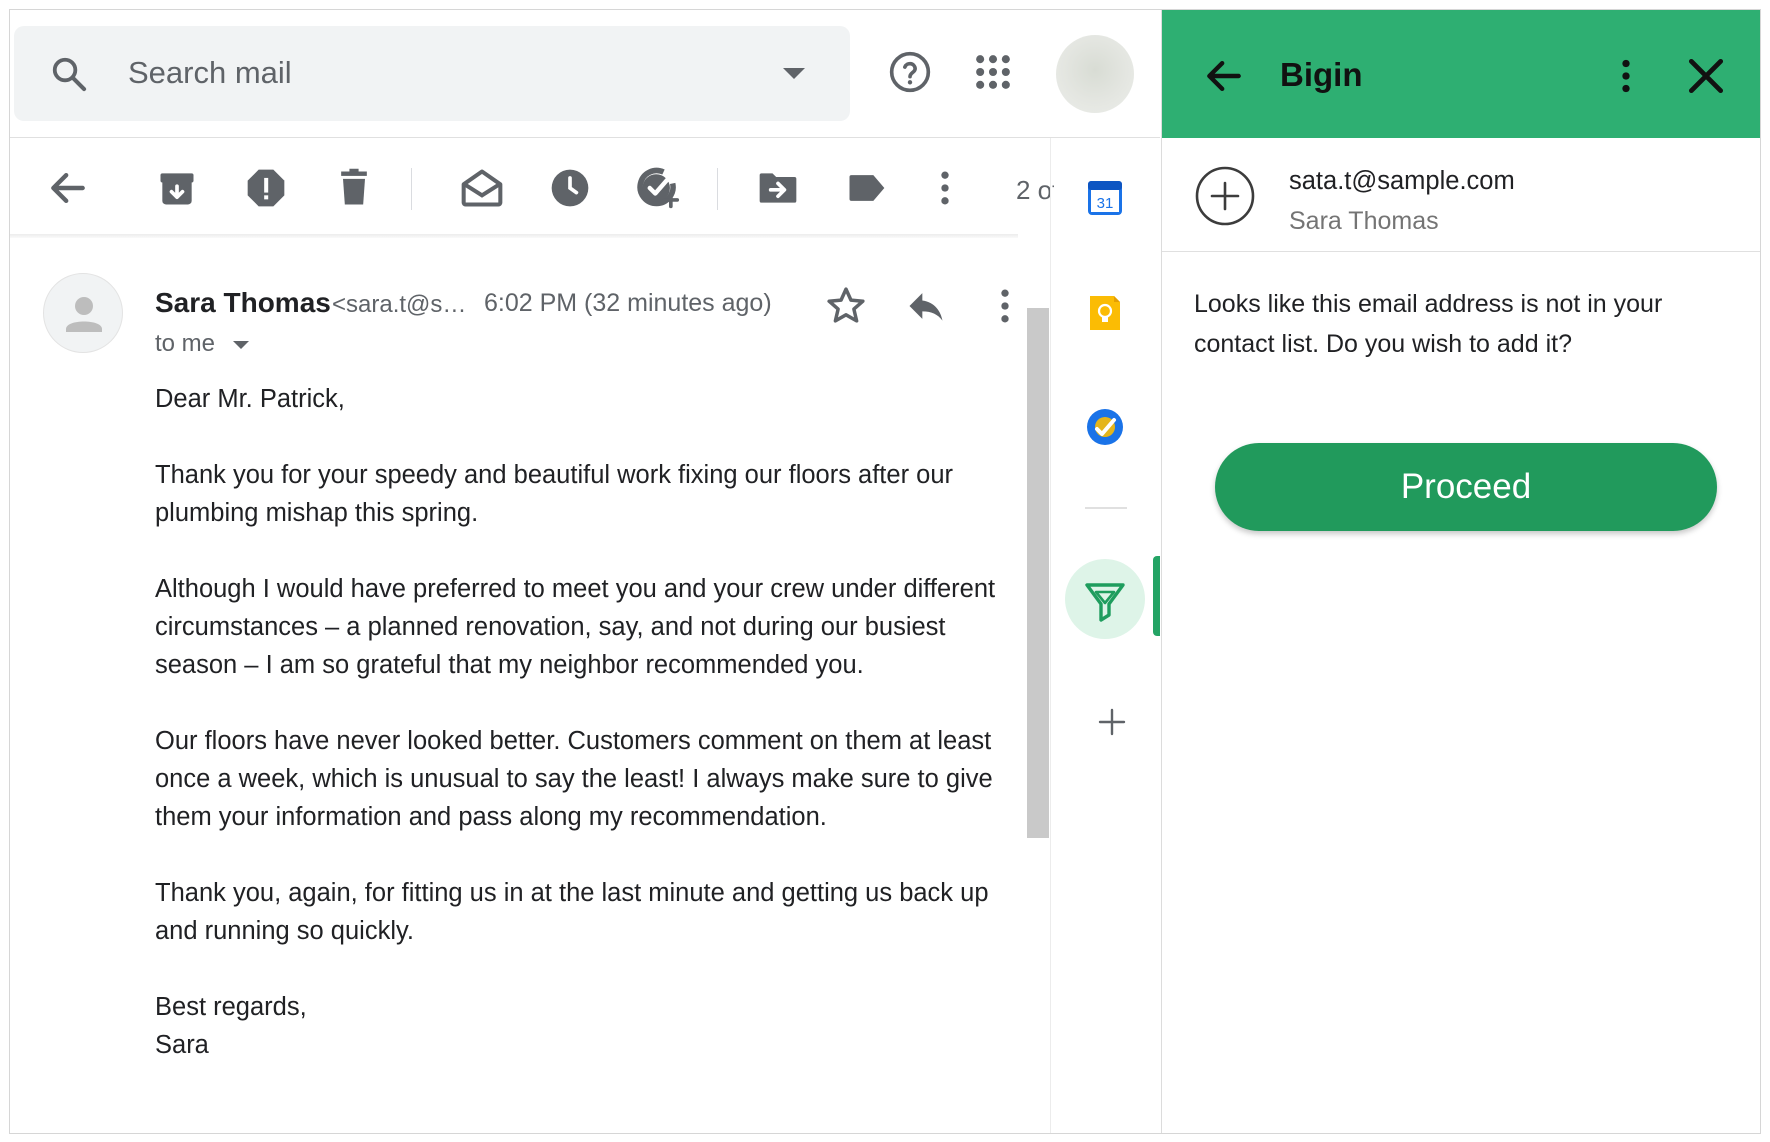  Describe the element at coordinates (1466, 487) in the screenshot. I see `proceed-button: Proceed` at that location.